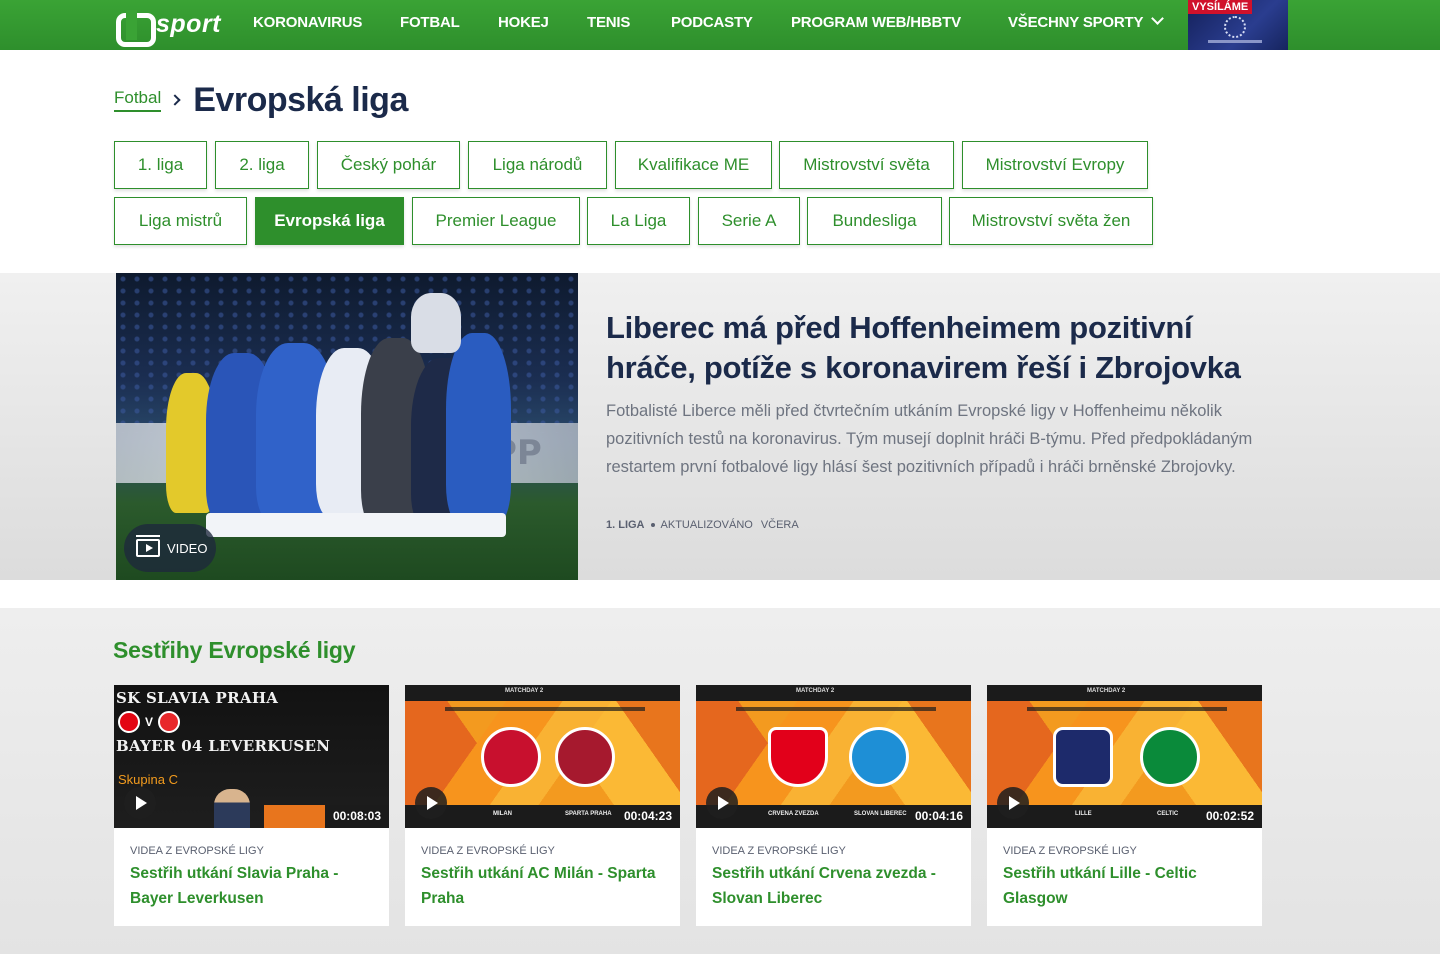 Image resolution: width=1440 pixels, height=954 pixels. Describe the element at coordinates (511, 757) in the screenshot. I see `ac-milan-crest-icon` at that location.